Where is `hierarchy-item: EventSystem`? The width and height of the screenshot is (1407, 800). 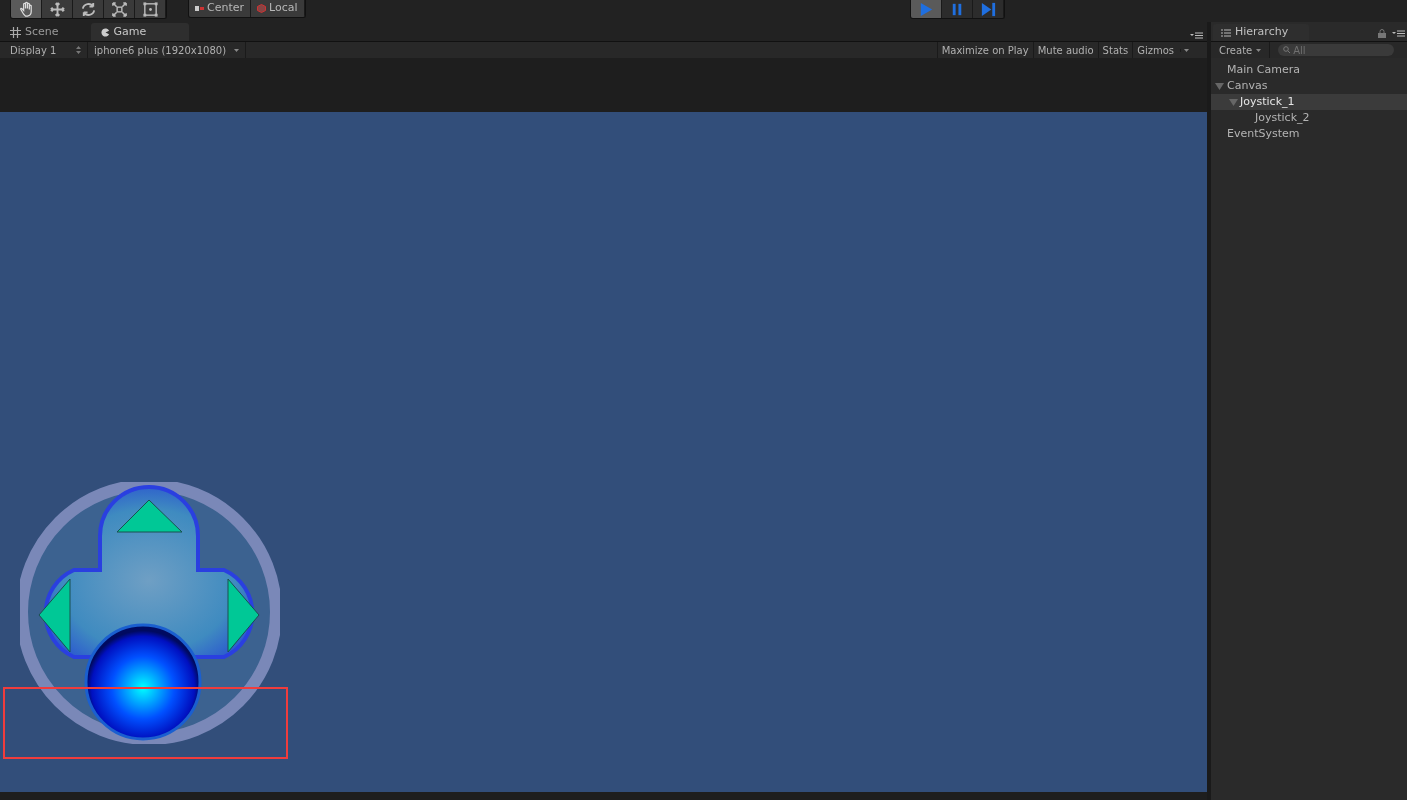 hierarchy-item: EventSystem is located at coordinates (1309, 134).